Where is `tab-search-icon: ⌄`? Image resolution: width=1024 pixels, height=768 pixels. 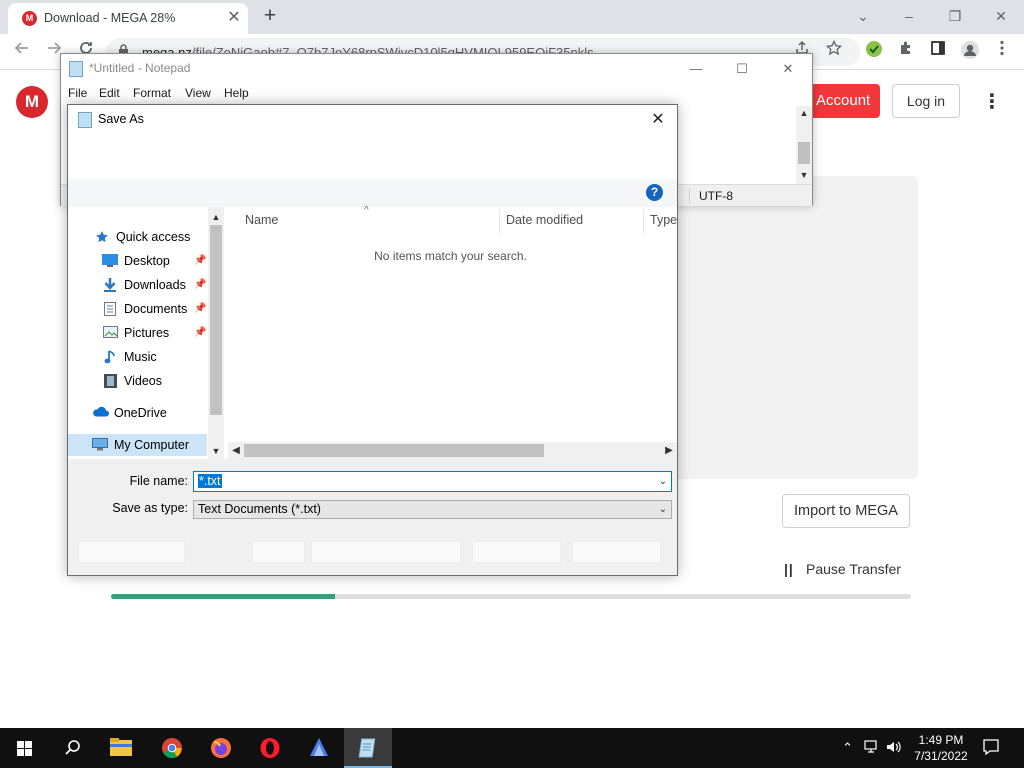 tab-search-icon: ⌄ is located at coordinates (863, 16).